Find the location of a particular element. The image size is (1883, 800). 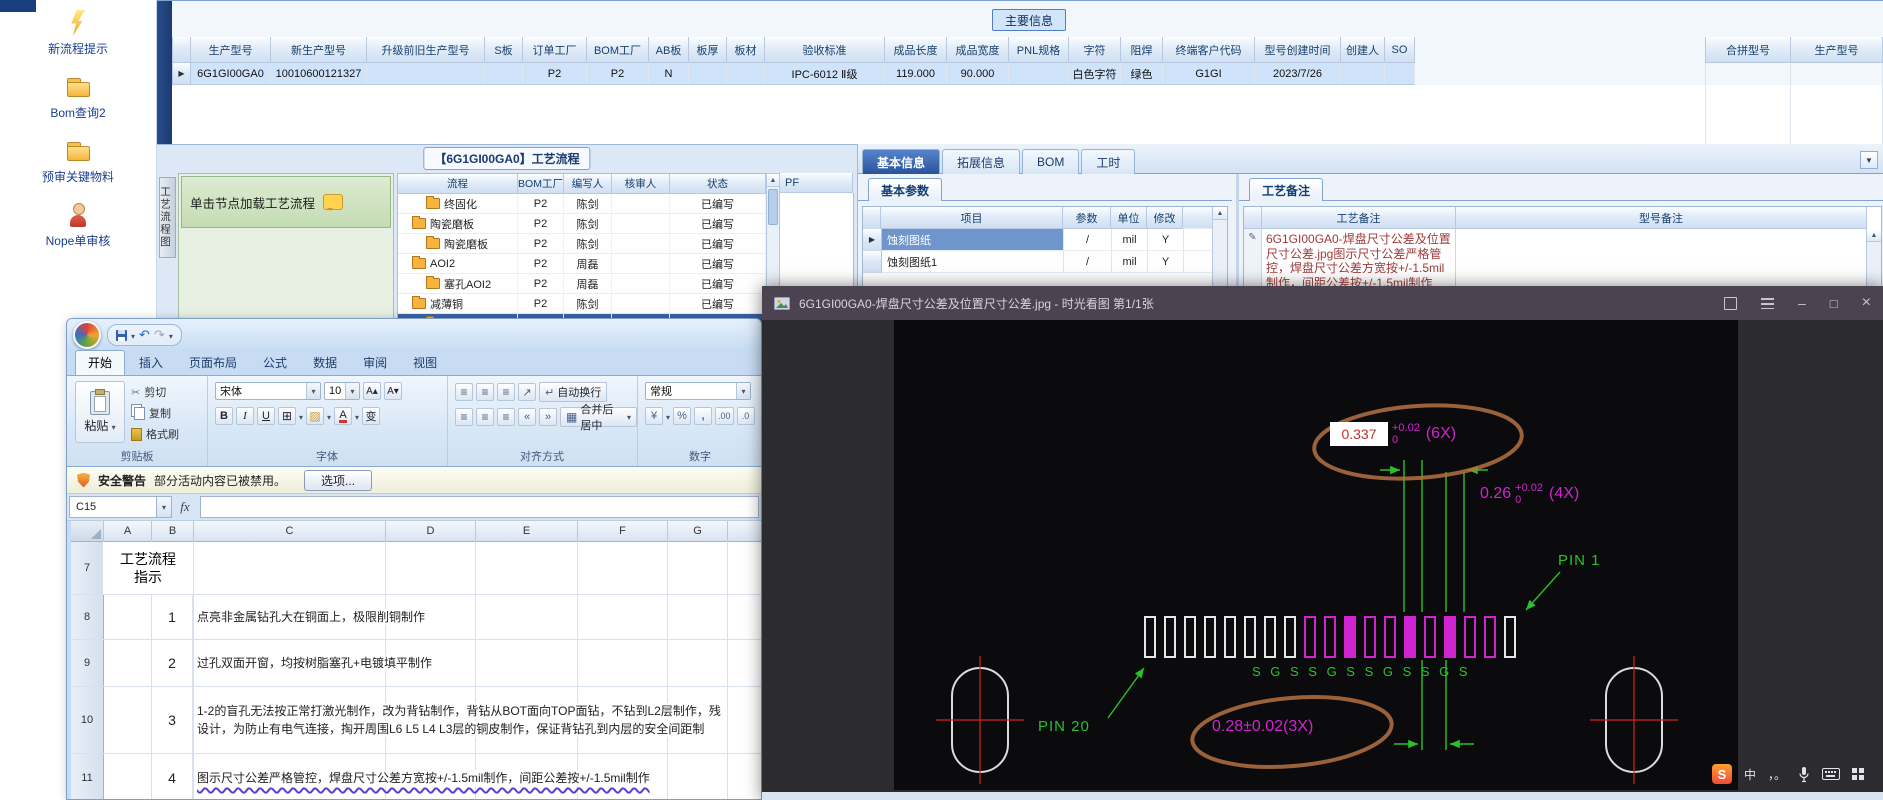

close-button is located at coordinates (1866, 303).